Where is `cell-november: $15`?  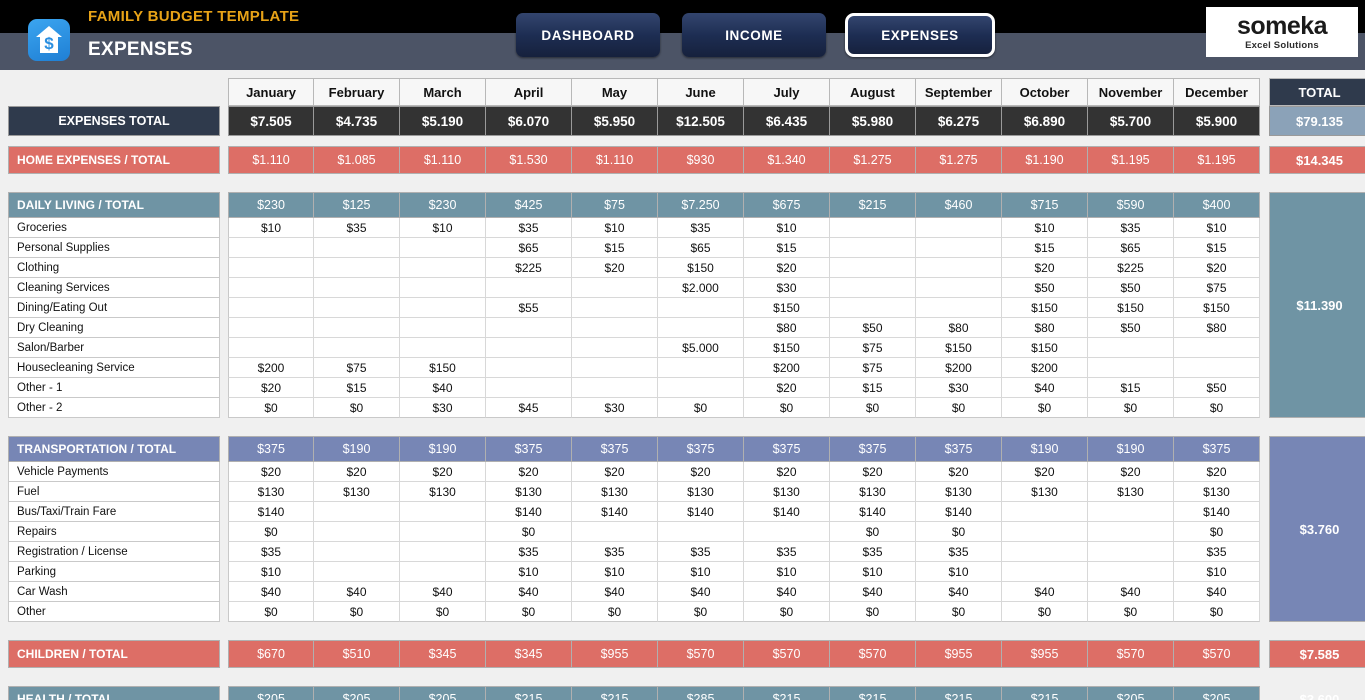 cell-november: $15 is located at coordinates (1131, 388).